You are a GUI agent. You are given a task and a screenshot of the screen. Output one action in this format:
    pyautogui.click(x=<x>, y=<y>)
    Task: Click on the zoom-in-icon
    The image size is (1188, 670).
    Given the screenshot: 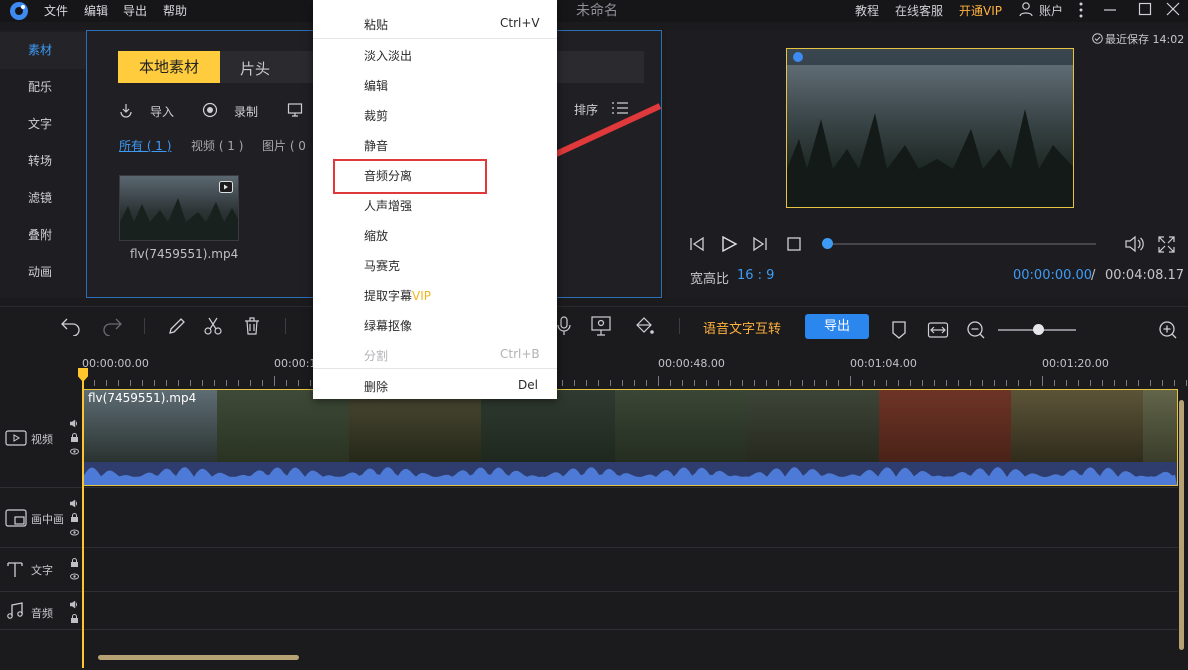 What is the action you would take?
    pyautogui.click(x=1168, y=330)
    